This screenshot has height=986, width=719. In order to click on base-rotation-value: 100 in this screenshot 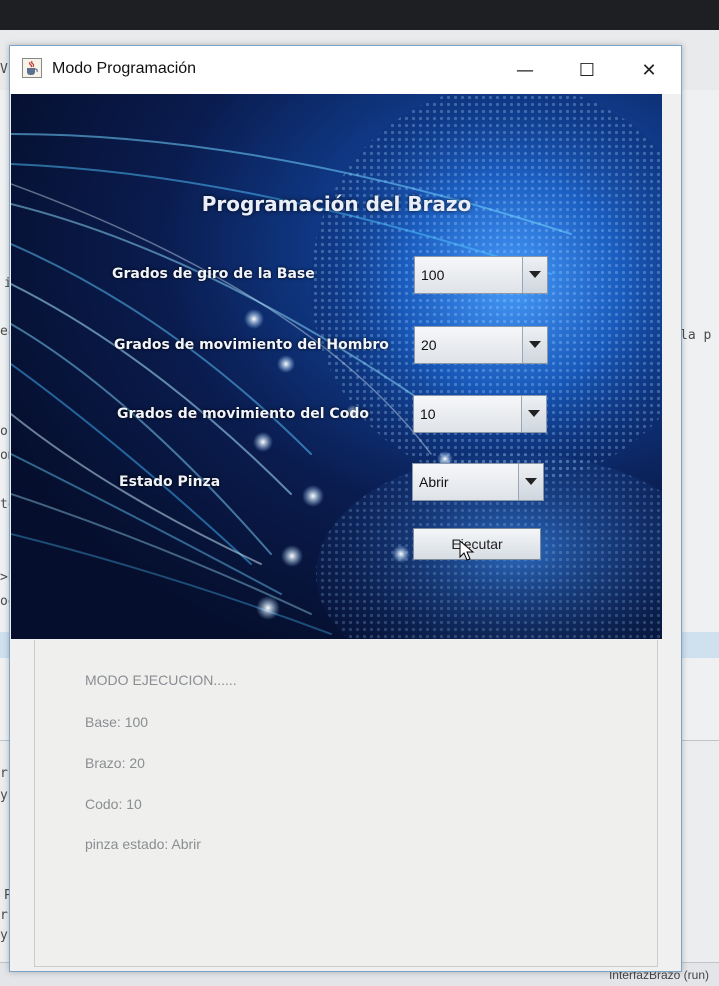, I will do `click(433, 275)`.